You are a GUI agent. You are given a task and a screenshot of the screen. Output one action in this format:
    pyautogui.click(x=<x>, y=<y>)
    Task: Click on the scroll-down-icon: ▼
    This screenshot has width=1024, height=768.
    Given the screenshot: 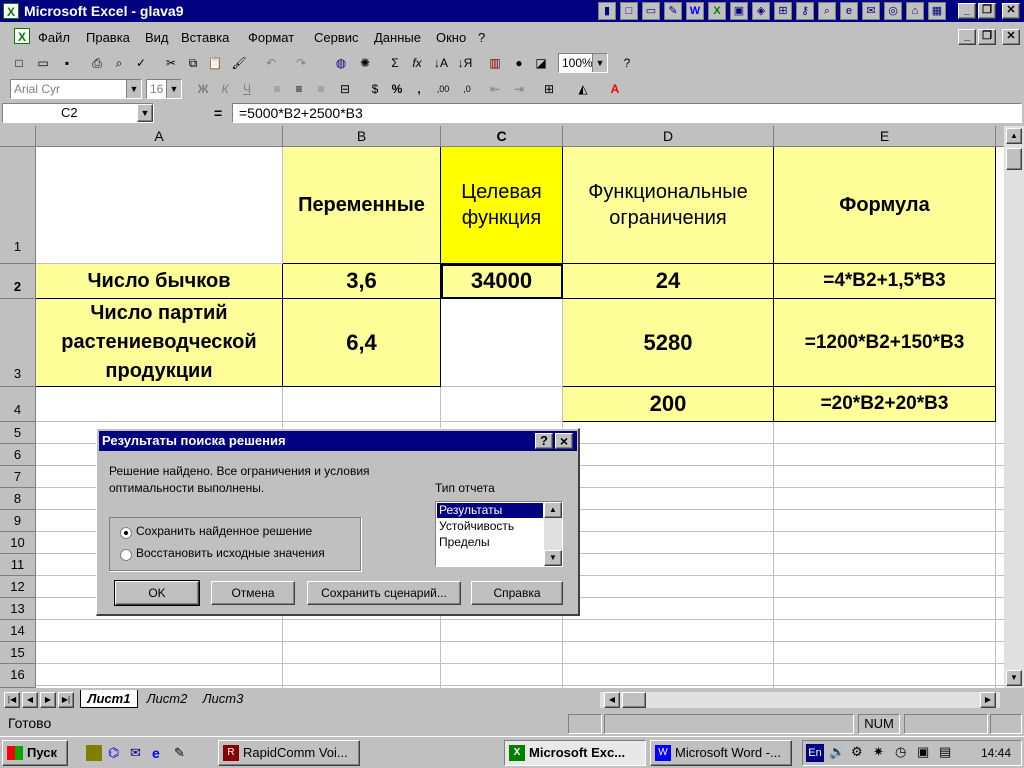 What is the action you would take?
    pyautogui.click(x=553, y=558)
    